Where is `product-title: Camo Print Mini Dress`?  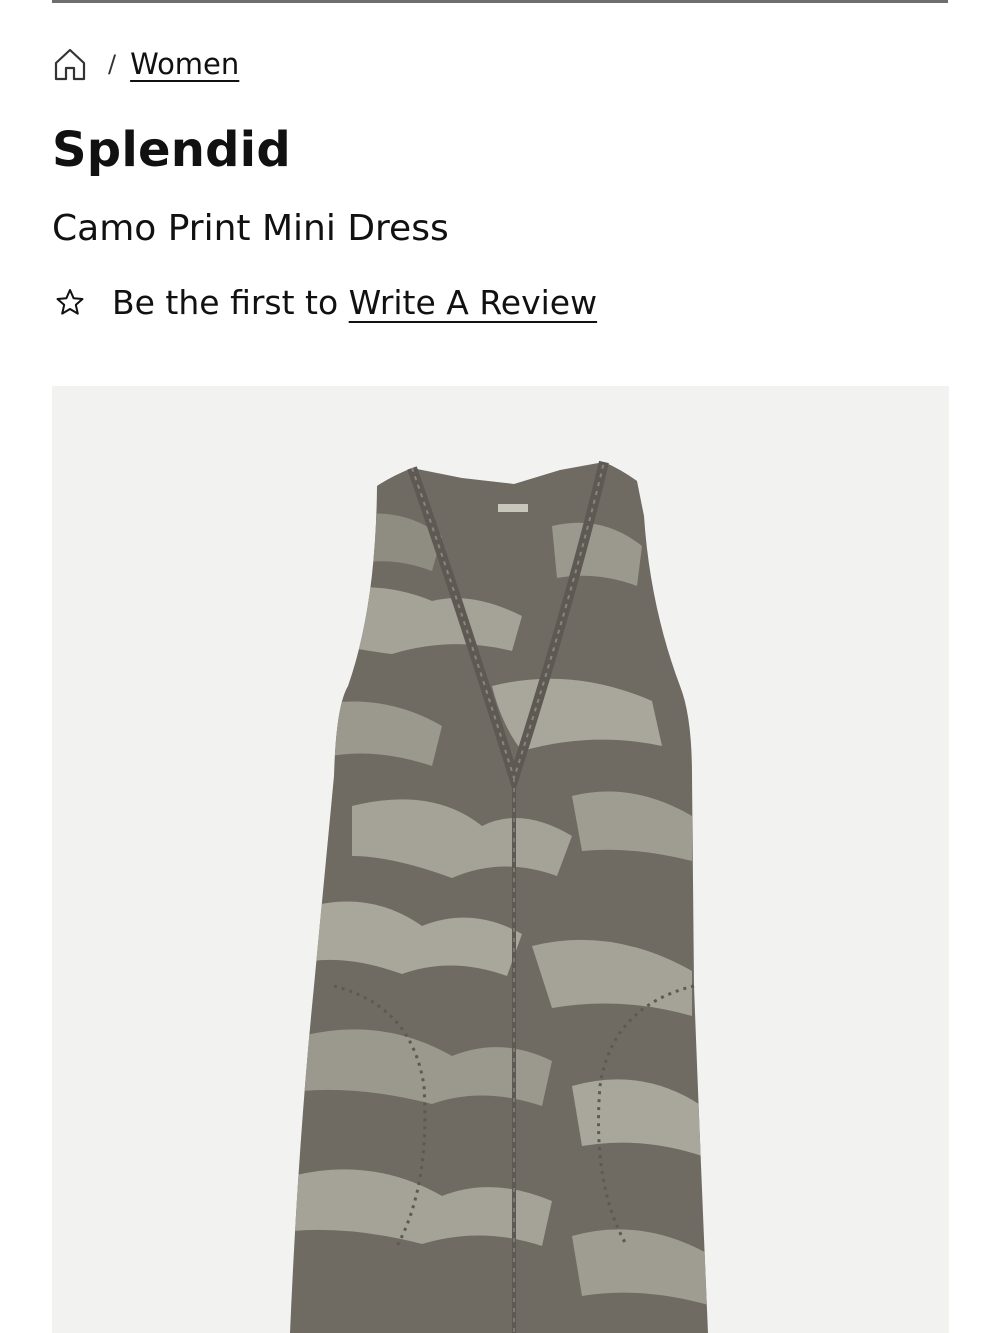 product-title: Camo Print Mini Dress is located at coordinates (250, 228).